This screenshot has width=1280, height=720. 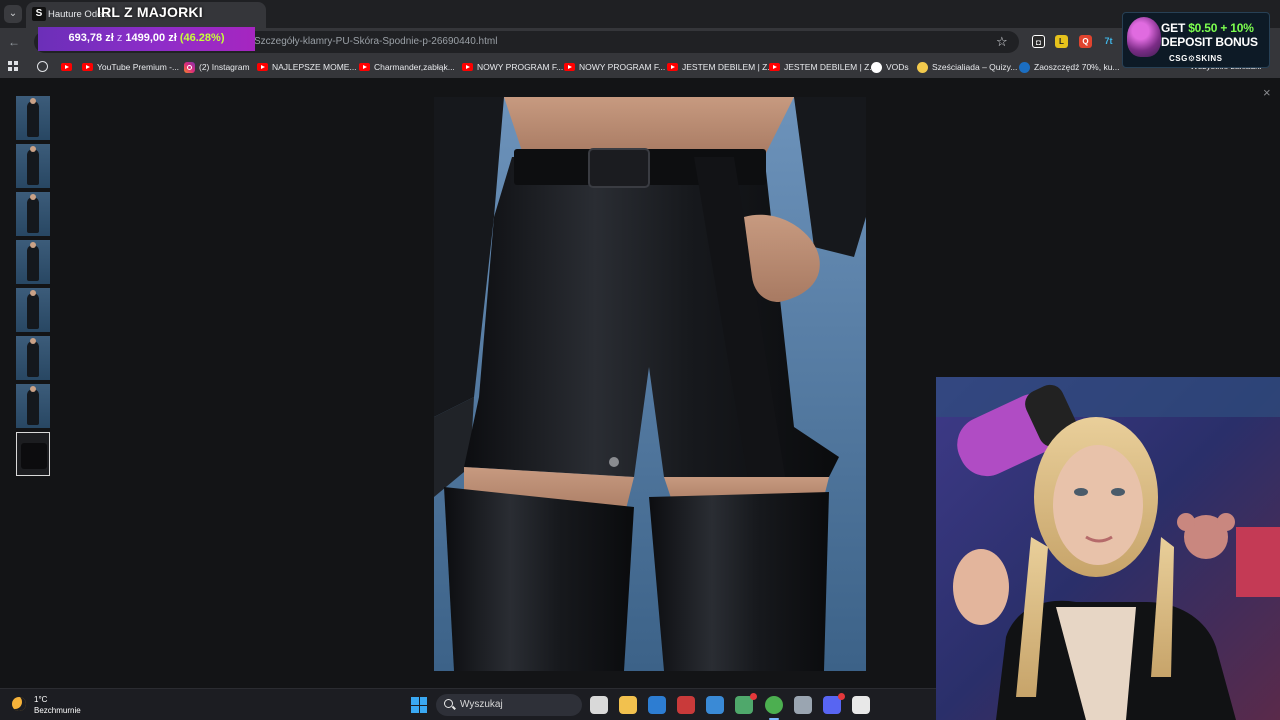 I want to click on thumbnail-strip, so click(x=34, y=286).